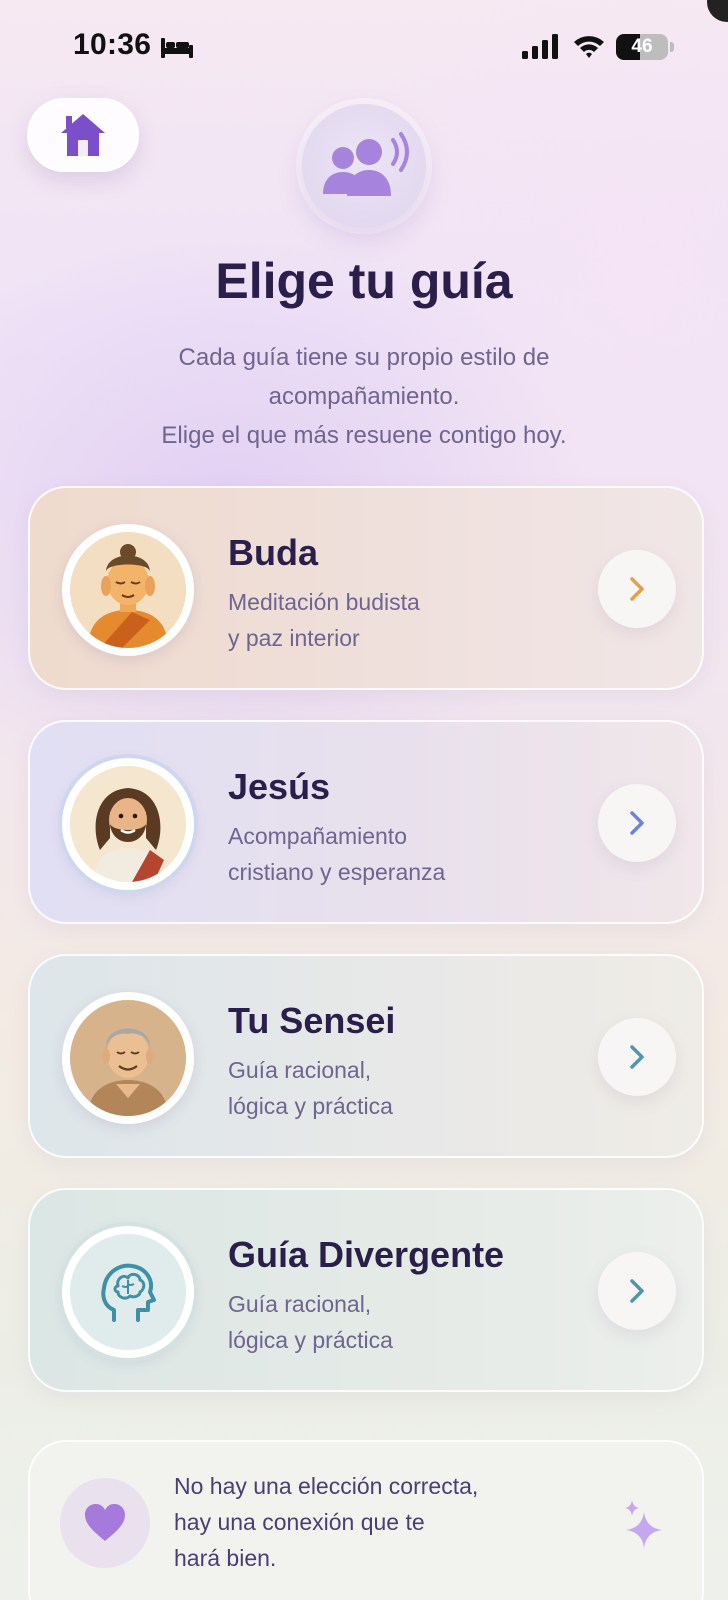 The width and height of the screenshot is (728, 1600). Describe the element at coordinates (273, 552) in the screenshot. I see `guide-name: Buda` at that location.